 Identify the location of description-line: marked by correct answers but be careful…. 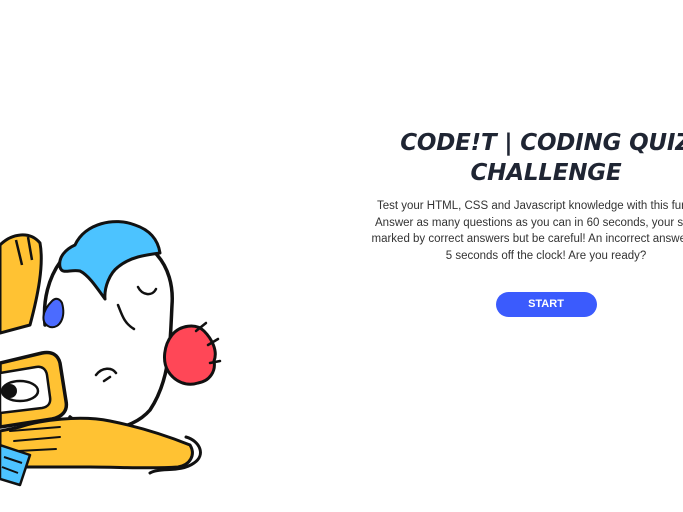
(527, 239).